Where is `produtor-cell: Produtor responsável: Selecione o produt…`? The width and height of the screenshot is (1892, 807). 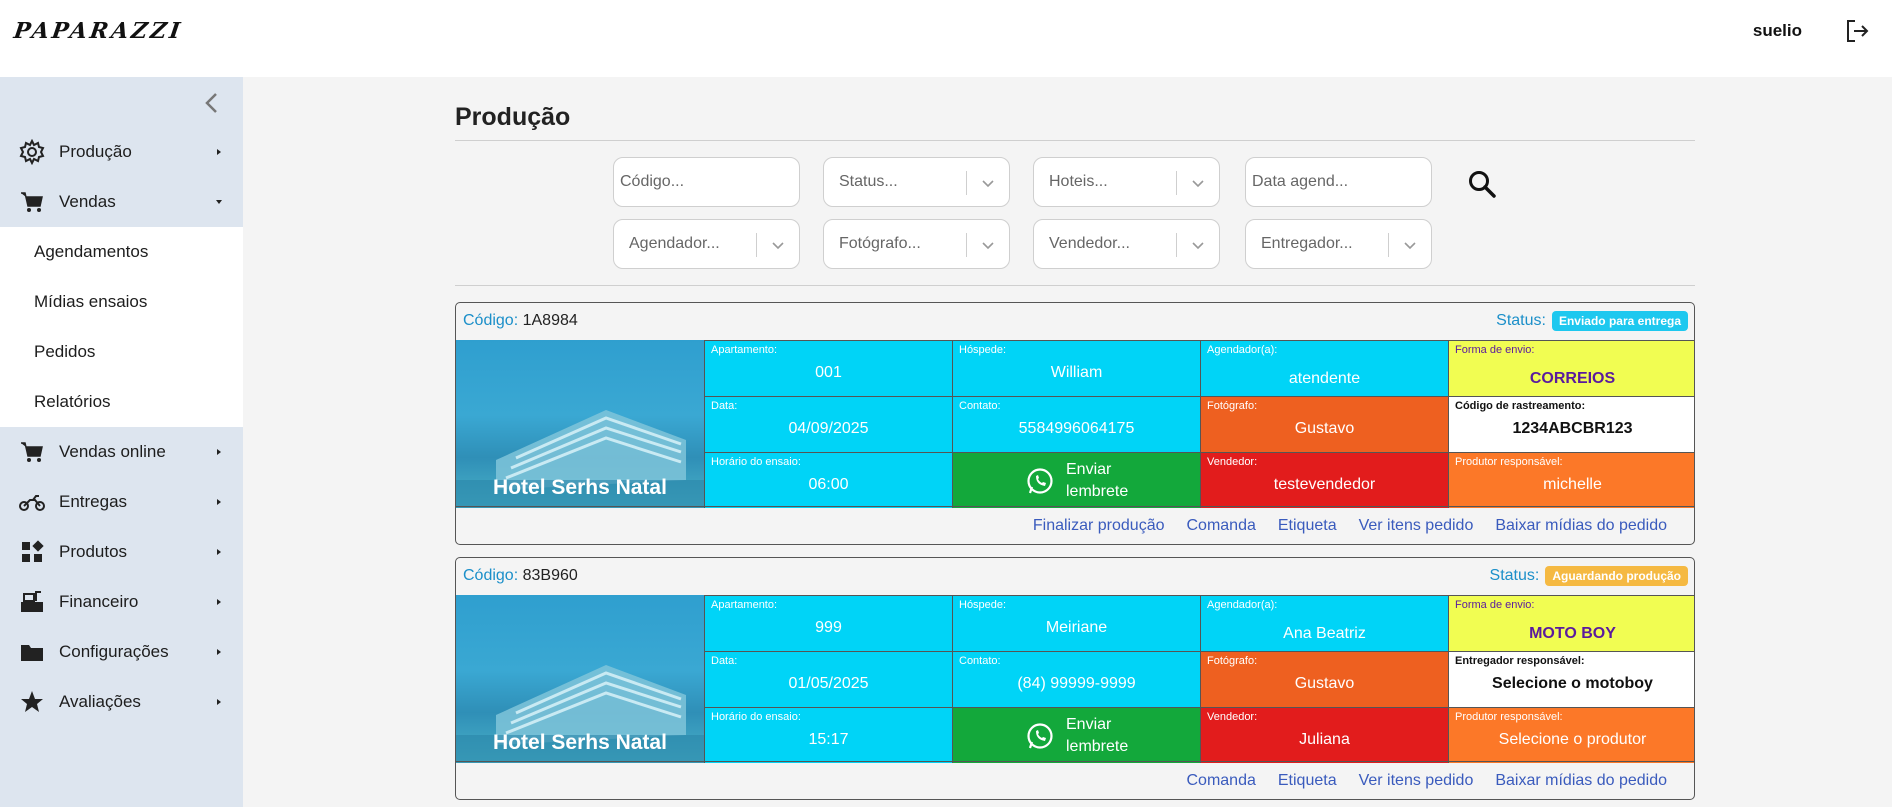 produtor-cell: Produtor responsável: Selecione o produt… is located at coordinates (1571, 735).